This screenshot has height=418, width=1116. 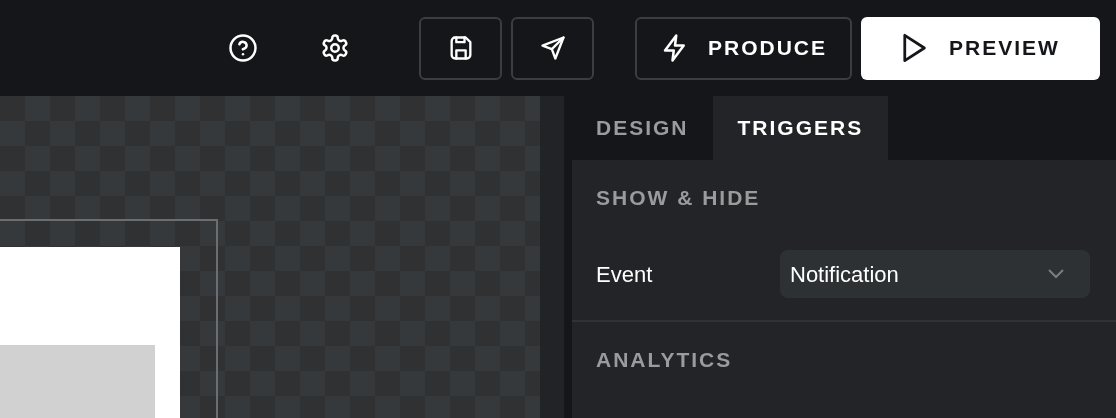 I want to click on play-icon, so click(x=914, y=48).